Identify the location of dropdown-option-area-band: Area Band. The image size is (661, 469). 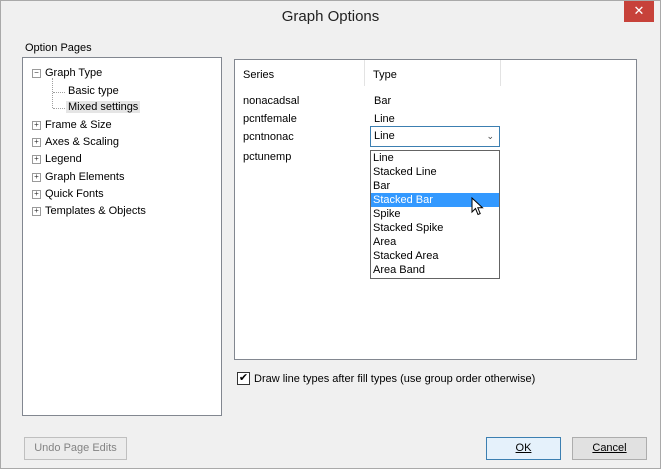
(435, 270).